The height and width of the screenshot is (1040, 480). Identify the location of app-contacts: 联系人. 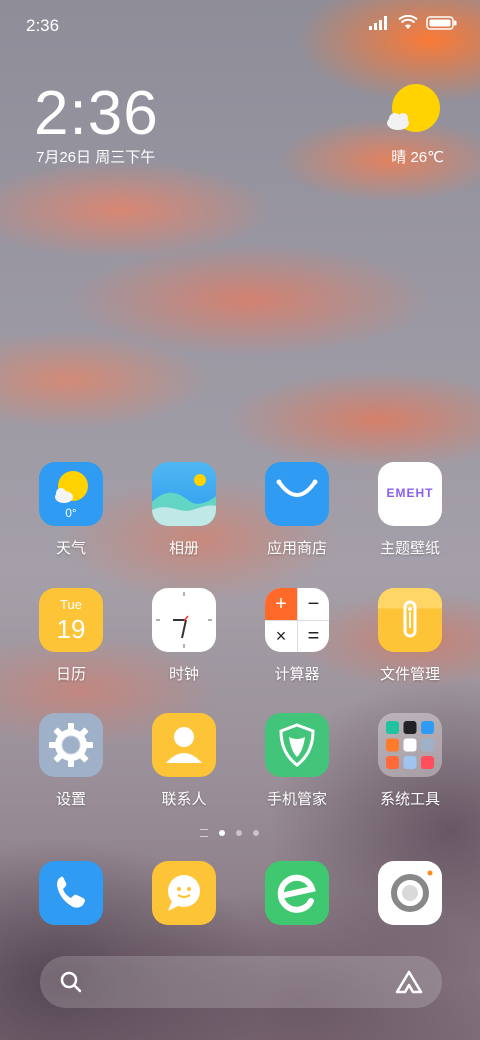
(184, 761).